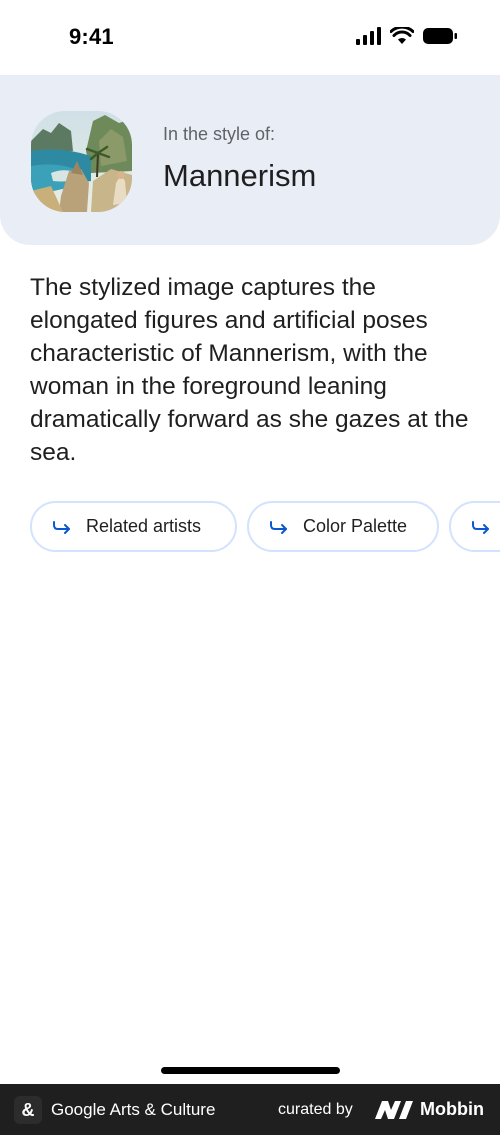  What do you see at coordinates (402, 35) in the screenshot?
I see `wifi-icon` at bounding box center [402, 35].